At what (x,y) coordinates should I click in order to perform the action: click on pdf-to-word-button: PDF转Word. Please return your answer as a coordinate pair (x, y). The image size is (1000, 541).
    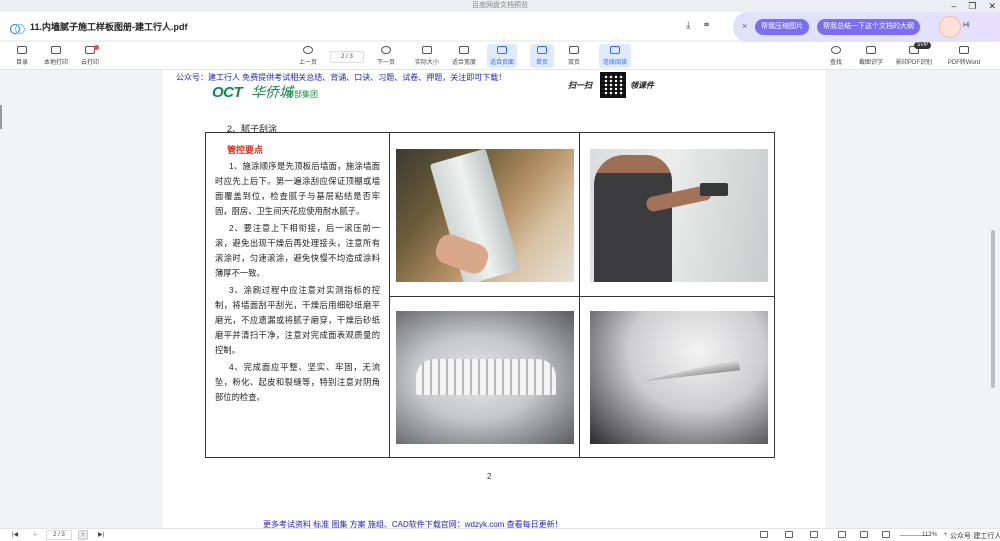
    Looking at the image, I should click on (964, 56).